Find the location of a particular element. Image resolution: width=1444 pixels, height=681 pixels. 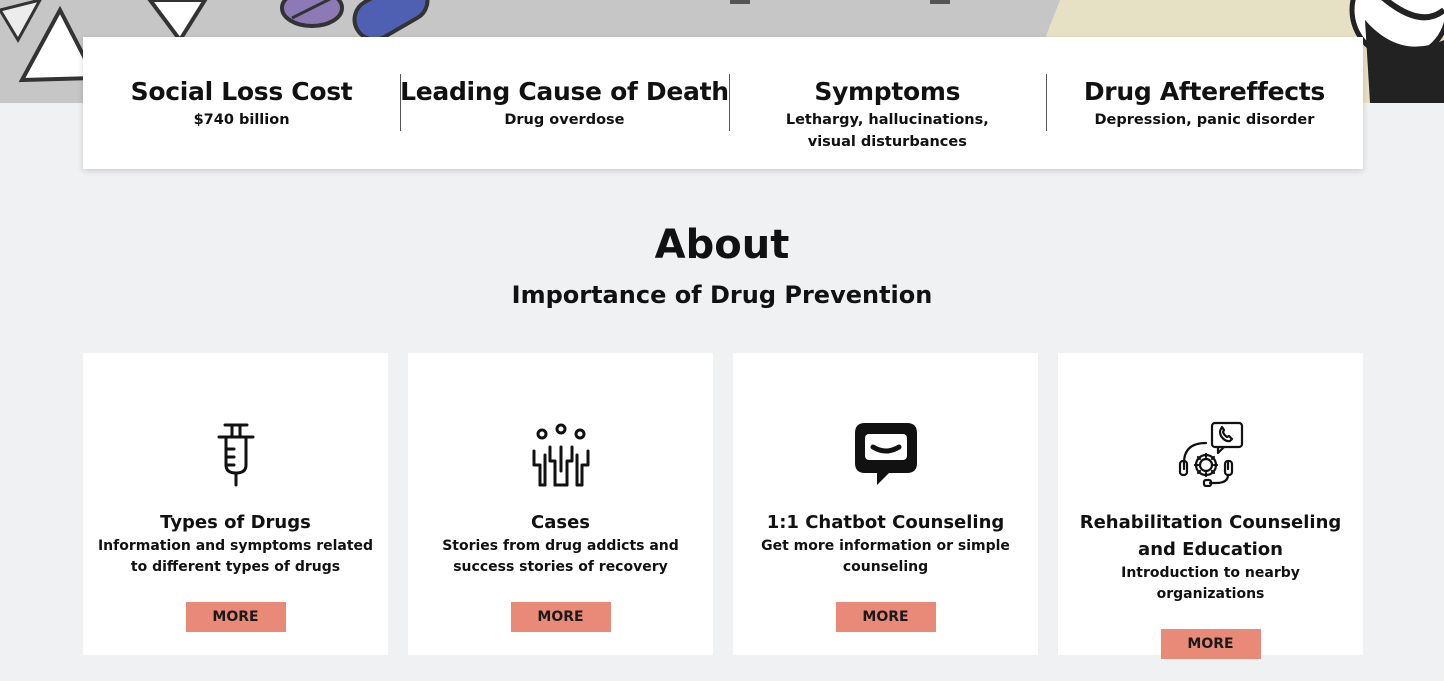

stat-title: Drug Aftereffects is located at coordinates (1204, 91).